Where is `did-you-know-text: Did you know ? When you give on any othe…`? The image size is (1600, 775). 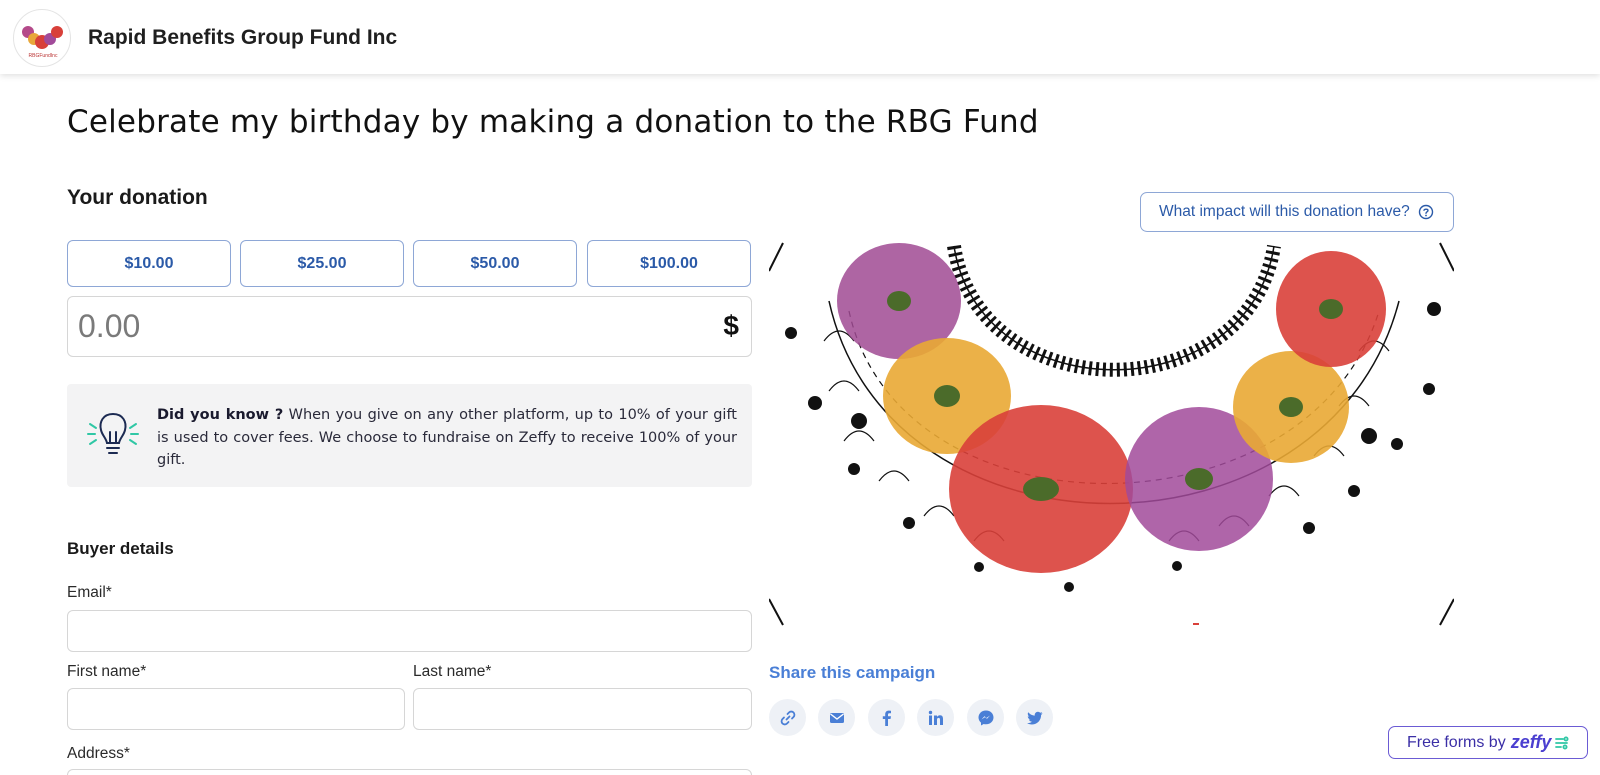 did-you-know-text: Did you know ? When you give on any othe… is located at coordinates (447, 438).